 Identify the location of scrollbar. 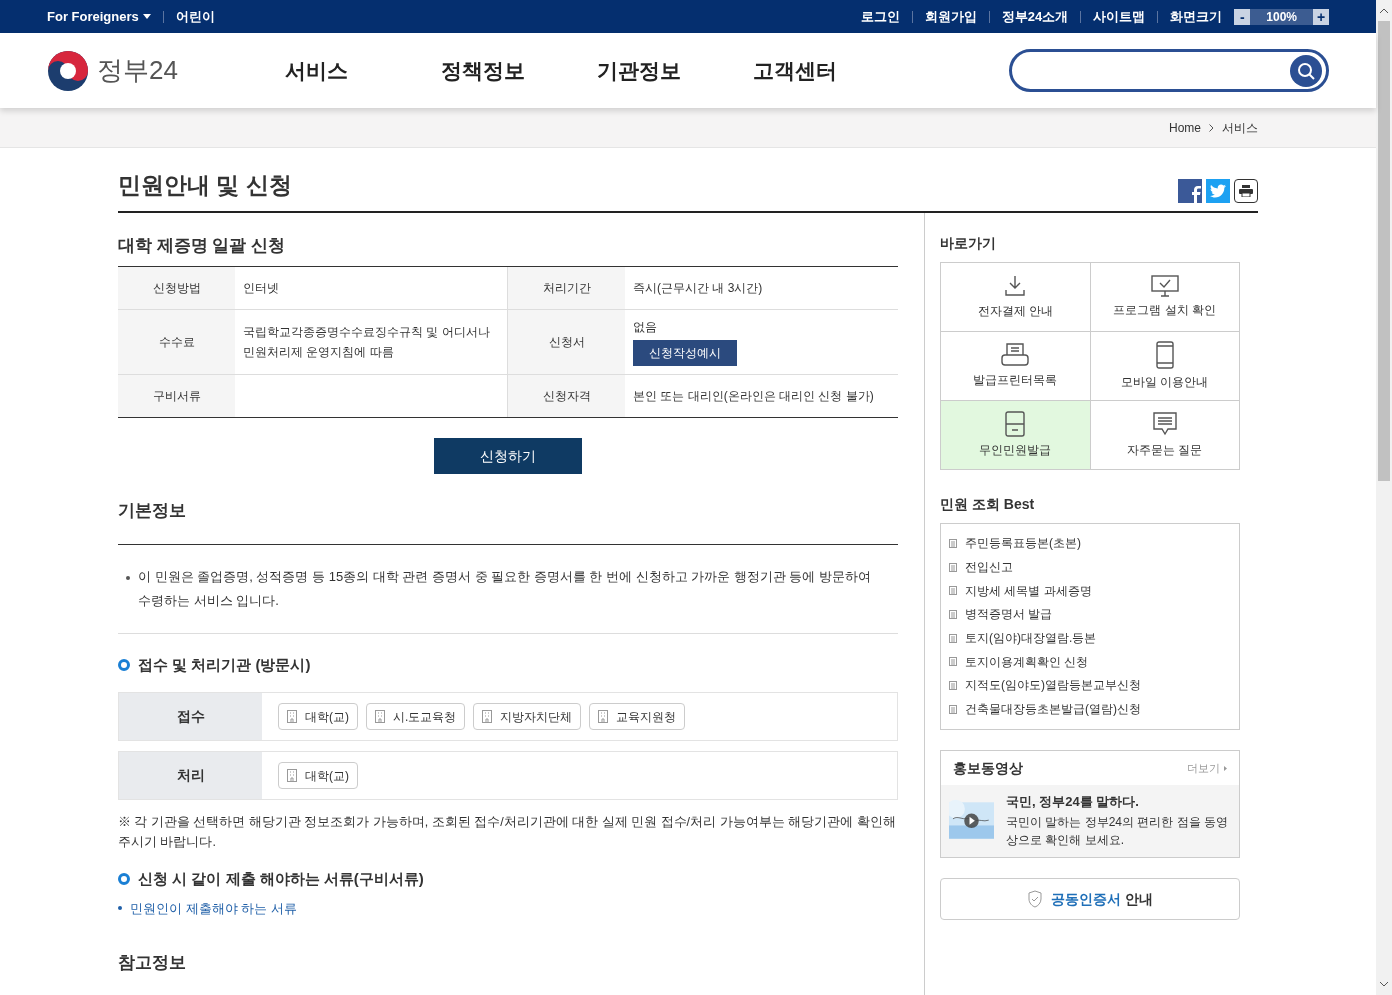
(1384, 497).